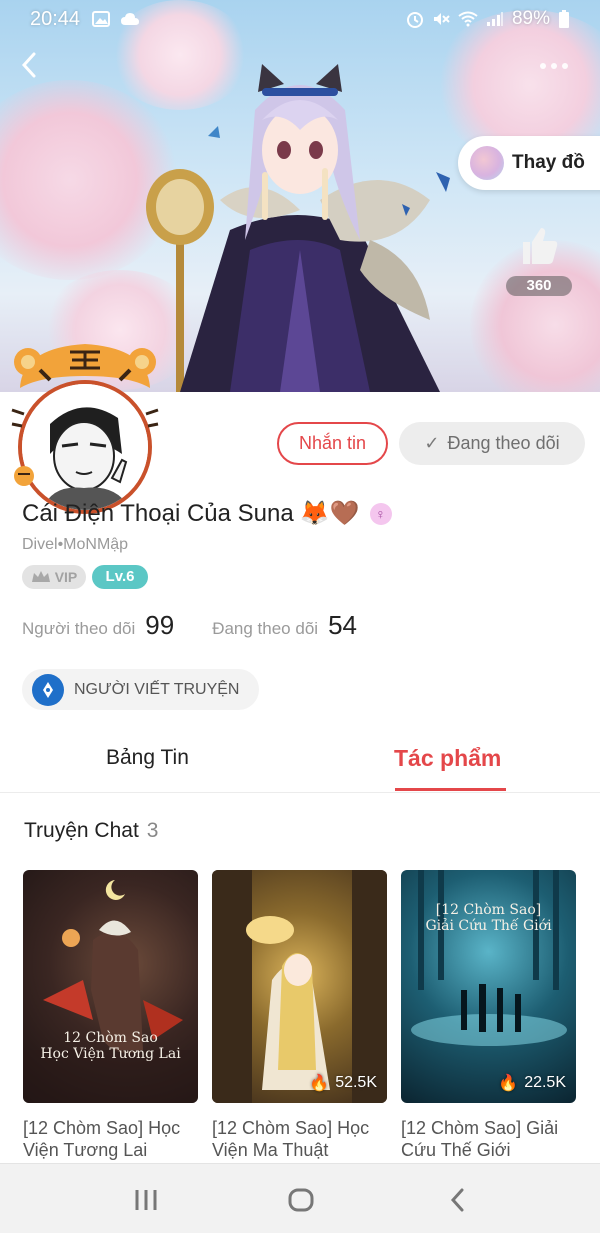  I want to click on view-count: 🔥 52.5K, so click(343, 1083).